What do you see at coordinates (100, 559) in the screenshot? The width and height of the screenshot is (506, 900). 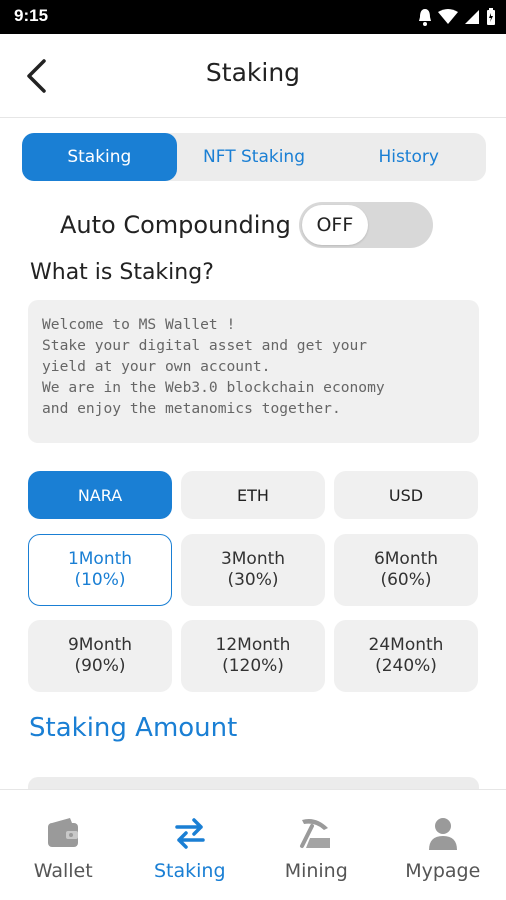 I see `period-duration: 1Month` at bounding box center [100, 559].